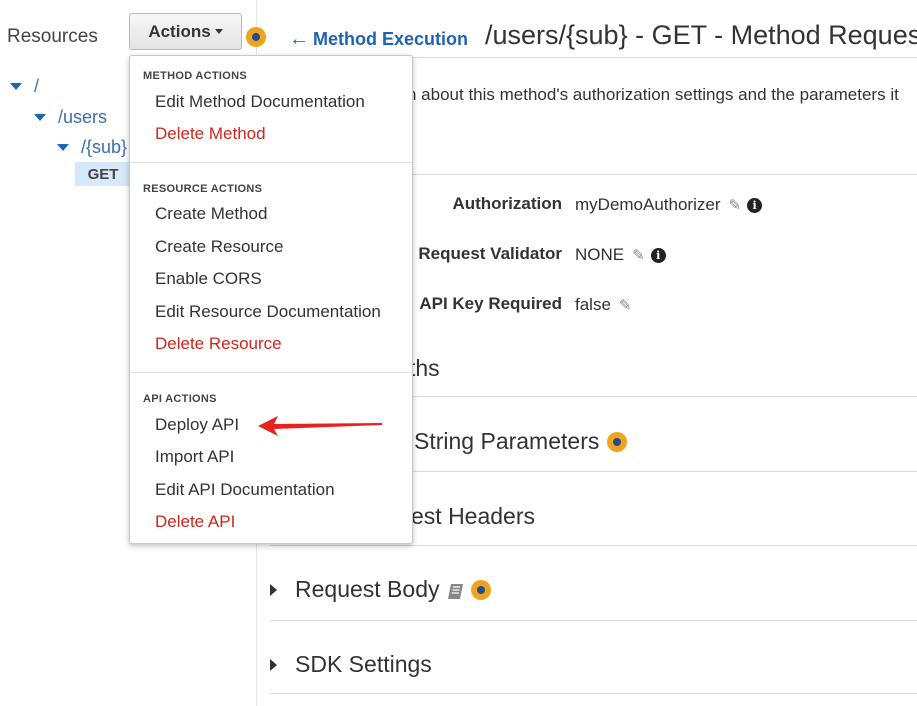 The width and height of the screenshot is (917, 706). Describe the element at coordinates (218, 344) in the screenshot. I see `menu-item-delete-resource: Delete Resource` at that location.